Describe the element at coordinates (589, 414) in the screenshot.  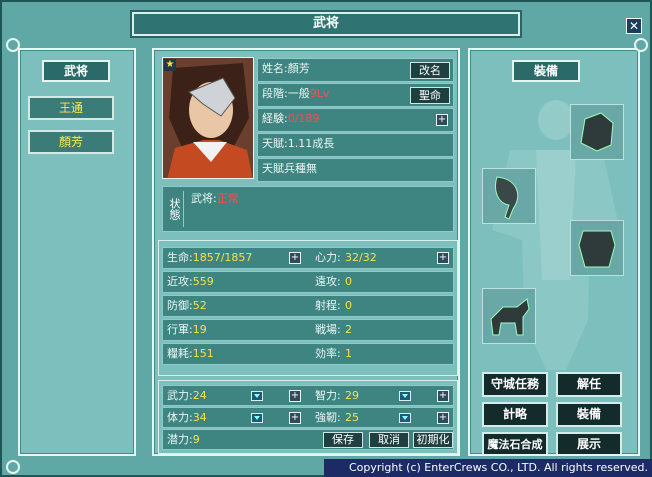
I see `equip-button: 裝備` at that location.